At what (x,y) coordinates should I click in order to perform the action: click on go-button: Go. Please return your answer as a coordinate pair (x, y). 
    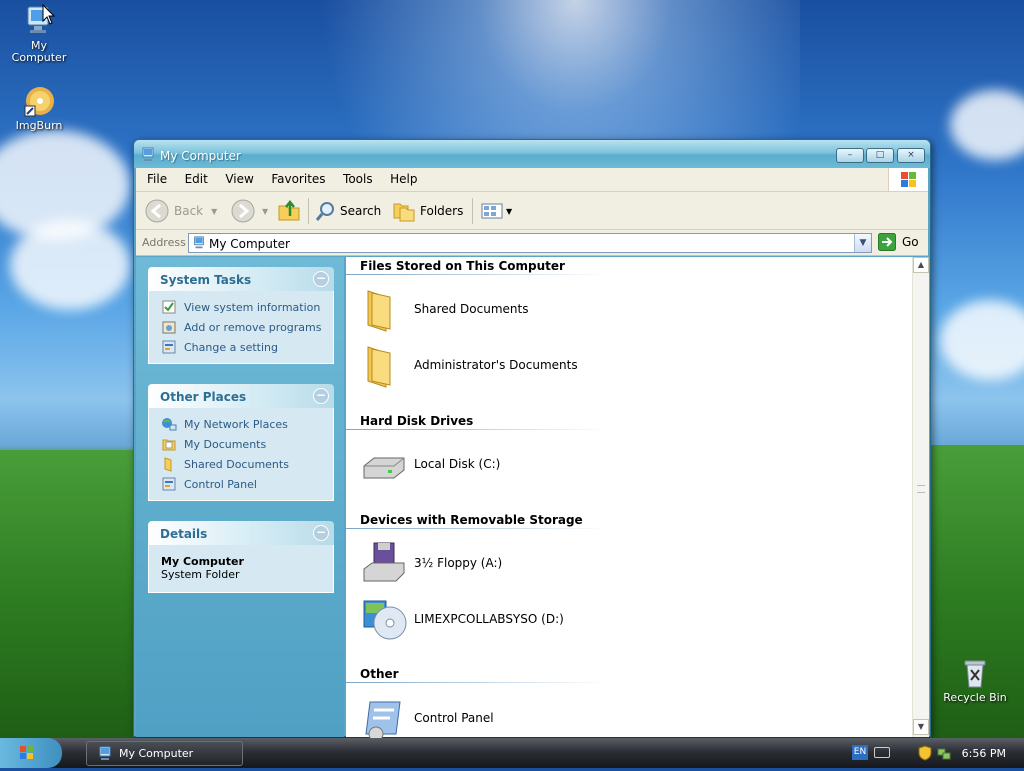
    Looking at the image, I should click on (898, 242).